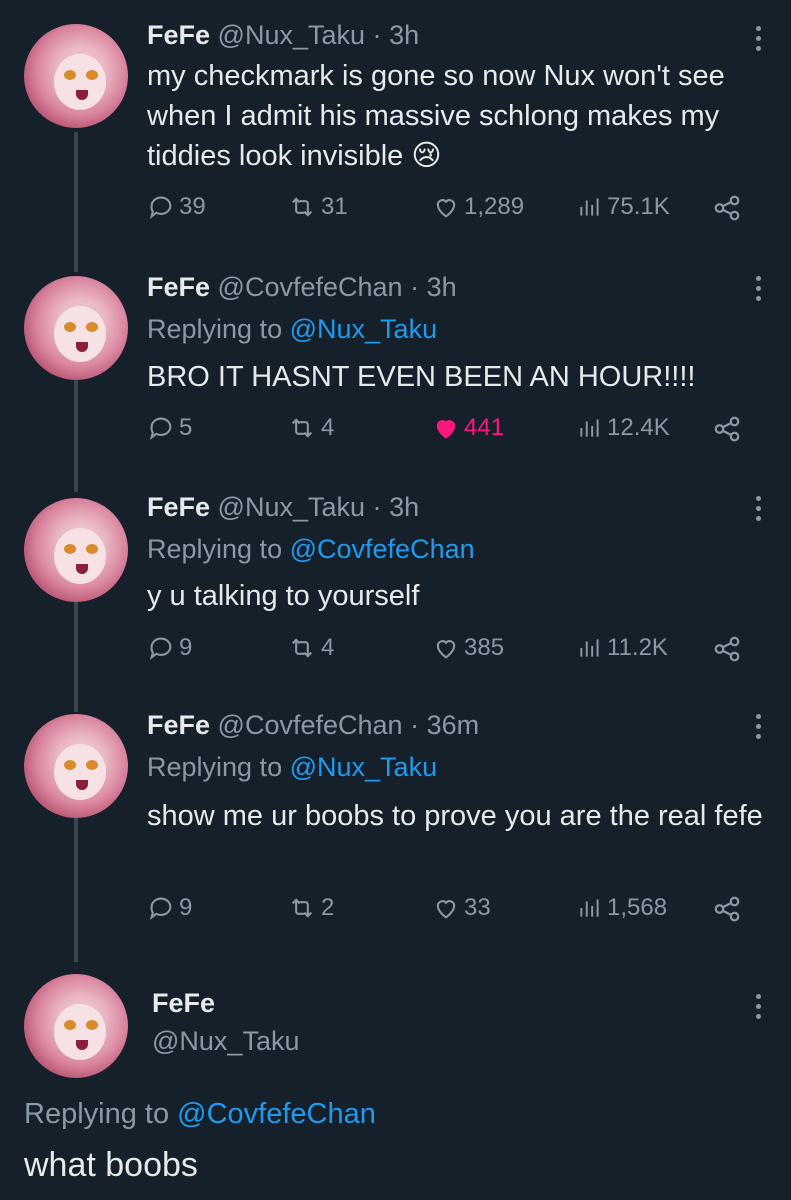 The width and height of the screenshot is (791, 1200). I want to click on action-bar: 9 4 385 11.2K, so click(457, 654).